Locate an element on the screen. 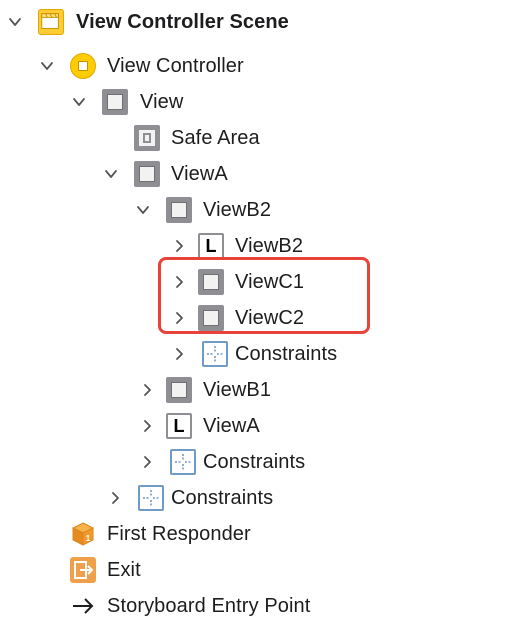 The width and height of the screenshot is (520, 642). view-controller-icon is located at coordinates (83, 66).